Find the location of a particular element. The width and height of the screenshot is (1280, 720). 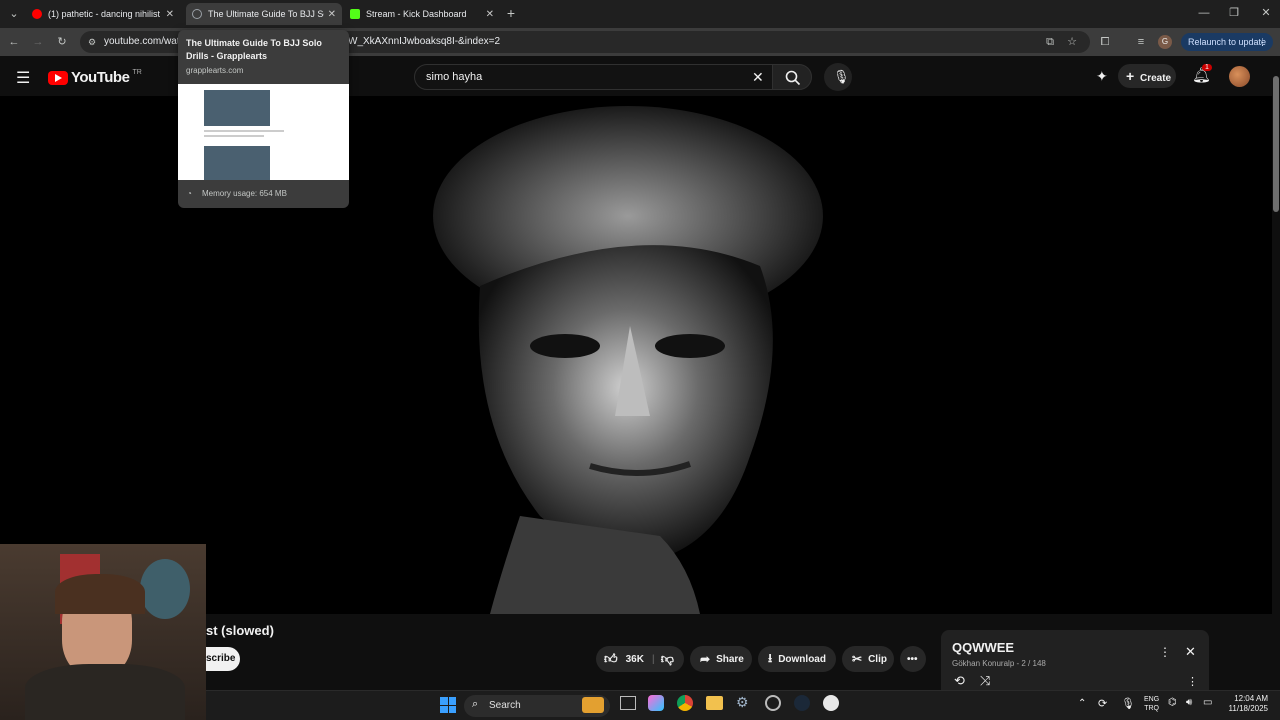

scissors-icon: ✂ is located at coordinates (857, 659).